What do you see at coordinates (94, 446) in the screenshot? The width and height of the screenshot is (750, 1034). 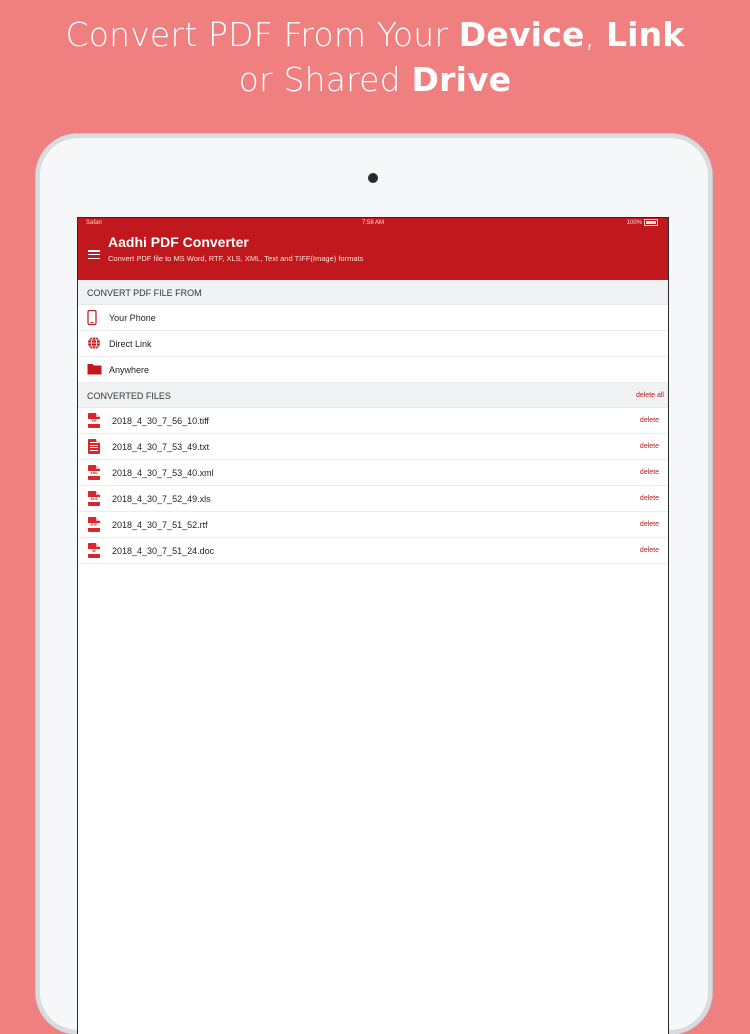 I see `txt-file-icon` at bounding box center [94, 446].